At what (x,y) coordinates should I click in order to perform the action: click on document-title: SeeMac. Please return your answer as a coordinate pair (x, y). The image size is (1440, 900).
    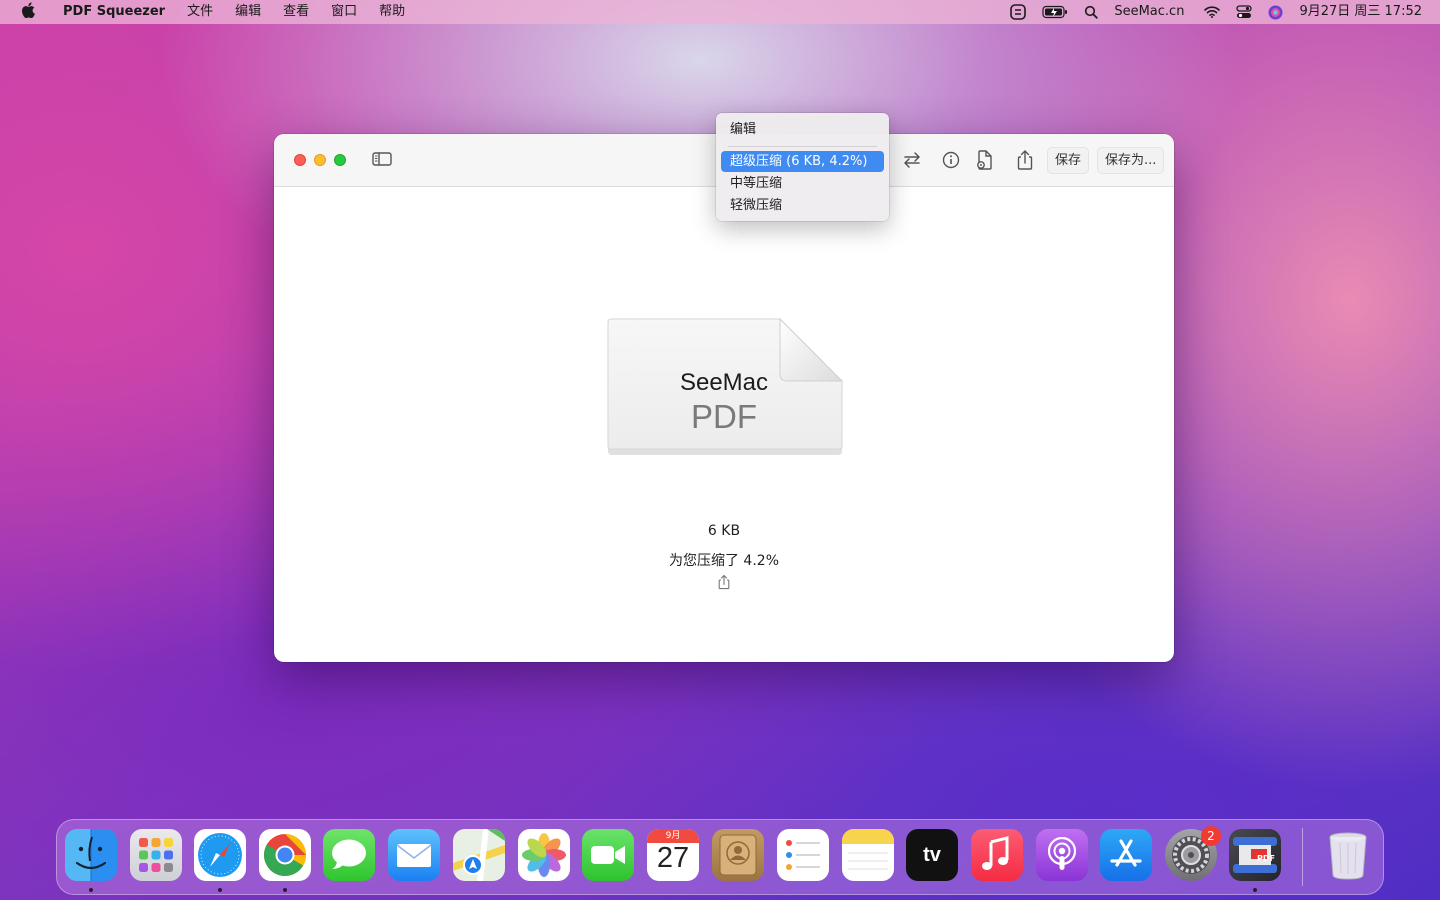
    Looking at the image, I should click on (724, 382).